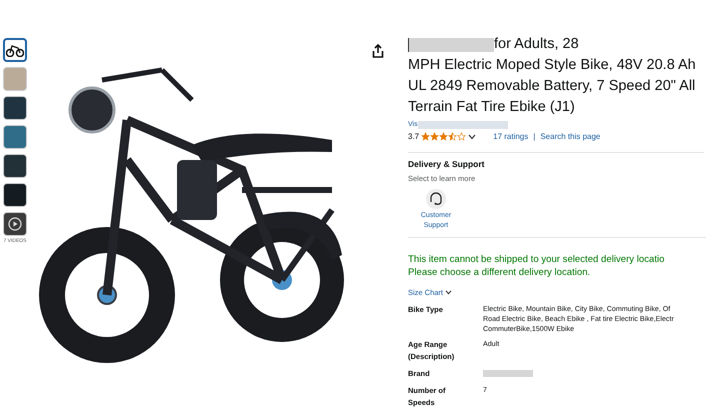 This screenshot has width=706, height=409. What do you see at coordinates (552, 65) in the screenshot?
I see `product-title: MPH Electric Moped Style Bike, 48V 20.8 Ah` at bounding box center [552, 65].